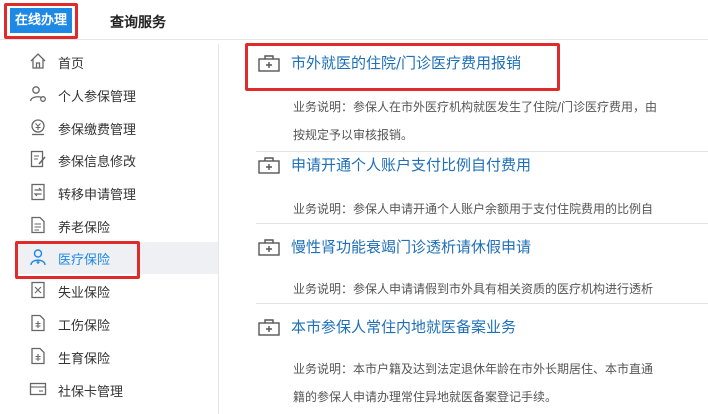 This screenshot has width=708, height=414. Describe the element at coordinates (97, 130) in the screenshot. I see `sidebar-item-label: 参保缴费管理` at that location.